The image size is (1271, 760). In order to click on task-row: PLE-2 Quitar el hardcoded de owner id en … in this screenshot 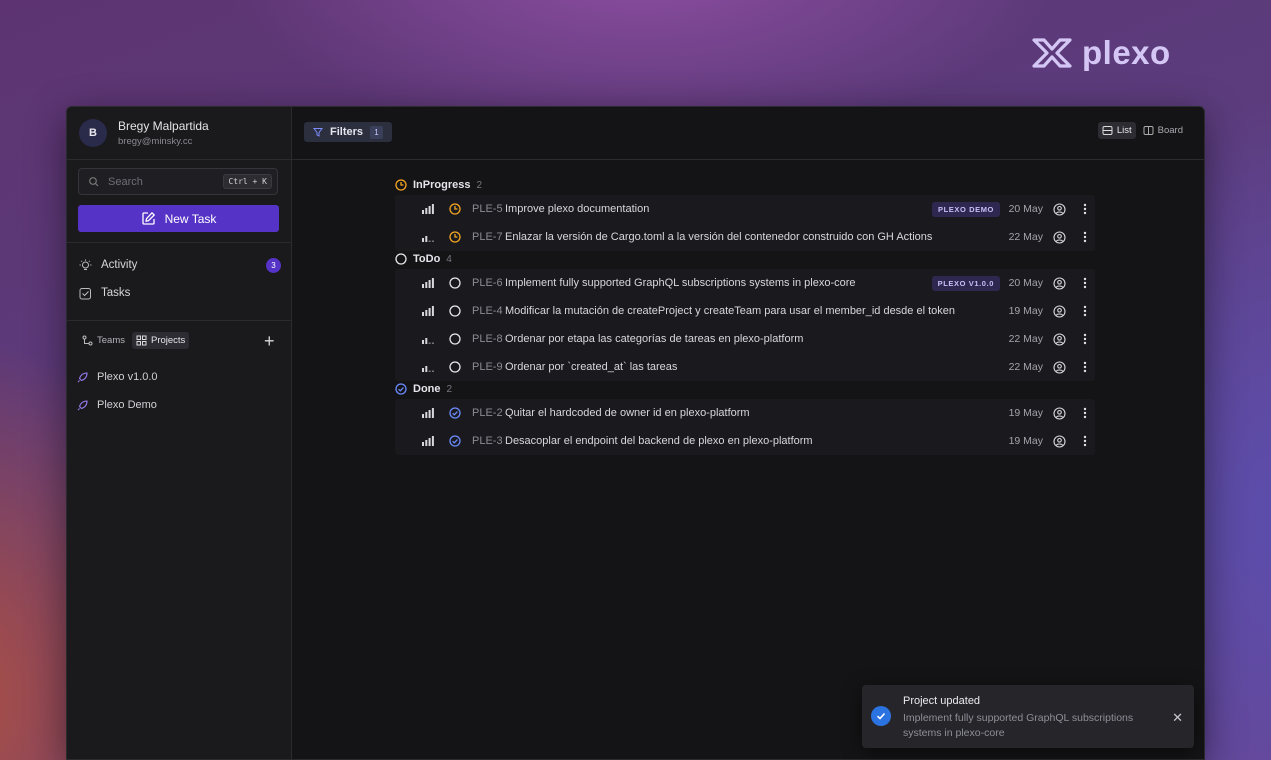, I will do `click(745, 413)`.